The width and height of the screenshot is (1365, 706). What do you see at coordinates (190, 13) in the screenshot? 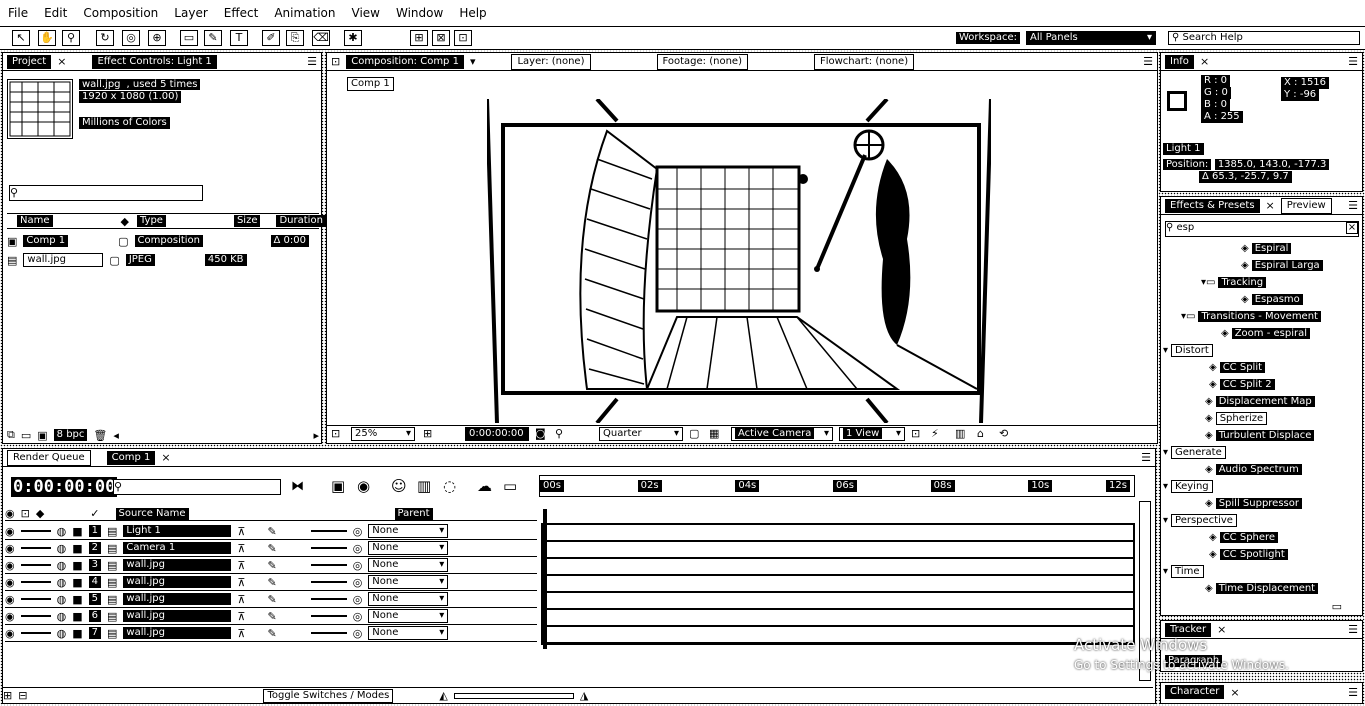
I see `menu-layer: Layer` at bounding box center [190, 13].